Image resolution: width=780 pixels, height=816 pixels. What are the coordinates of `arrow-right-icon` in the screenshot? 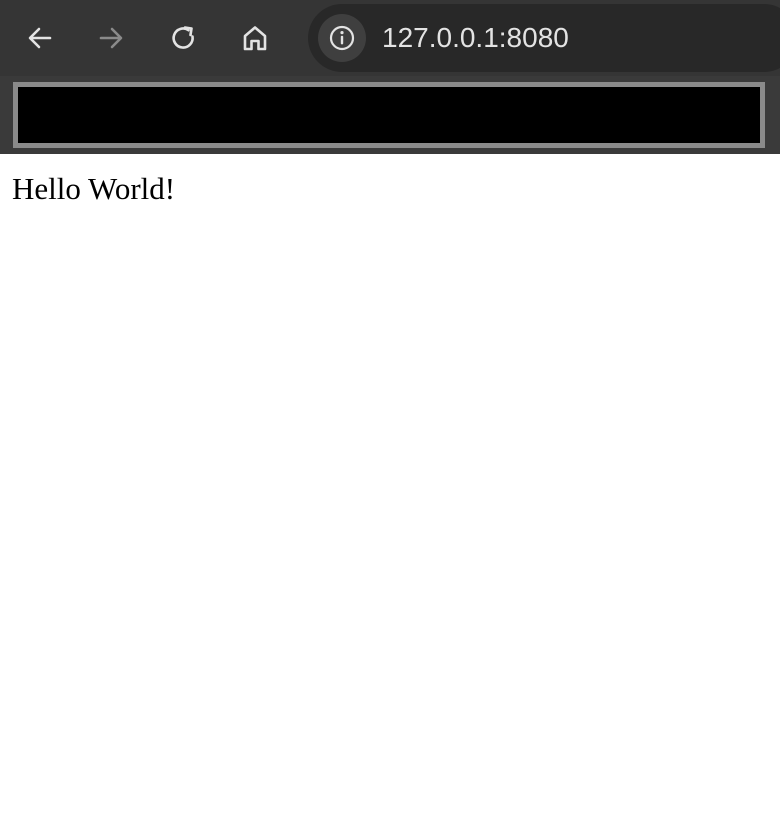 It's located at (111, 38).